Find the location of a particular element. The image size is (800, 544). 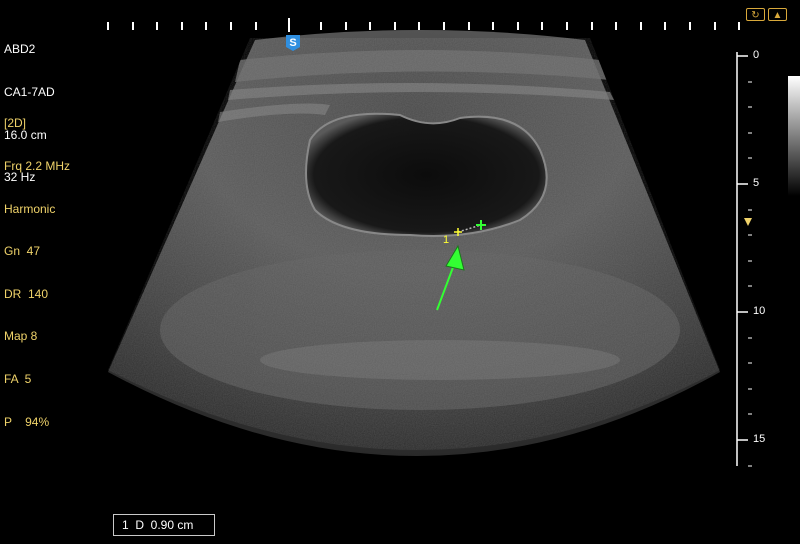

harmonic-label: Harmonic is located at coordinates (30, 208).